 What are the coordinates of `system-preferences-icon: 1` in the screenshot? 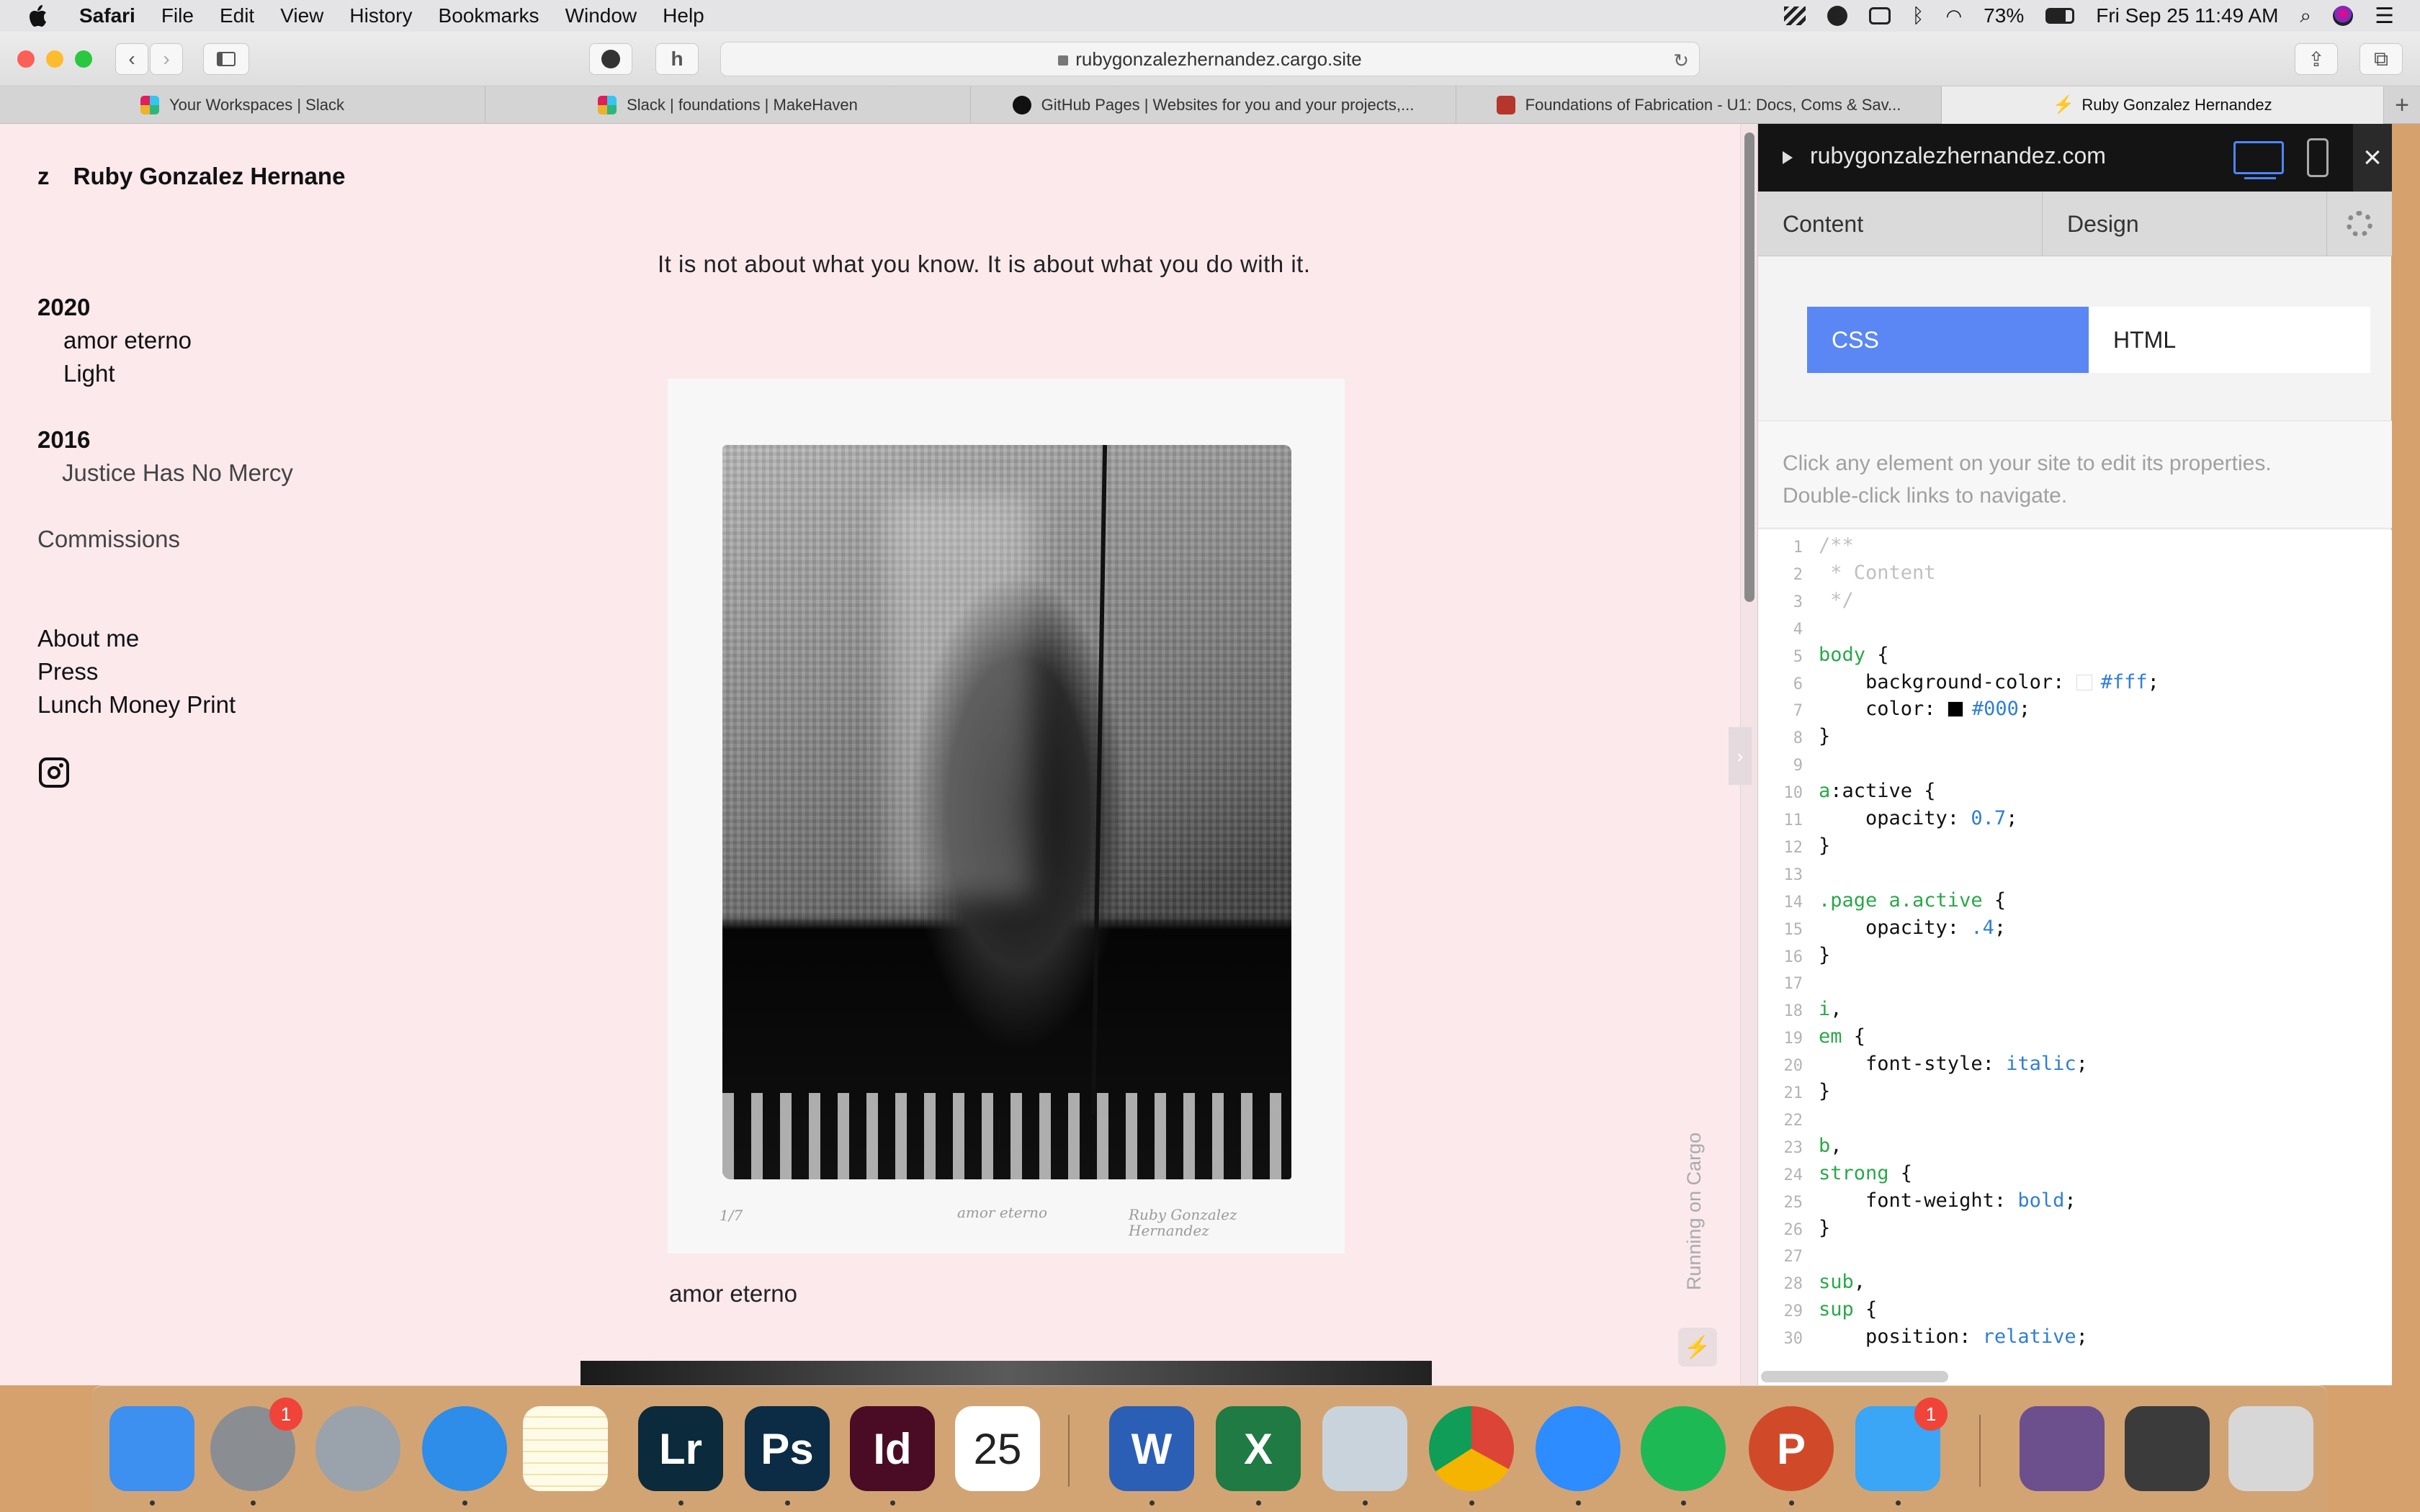 It's located at (256, 1452).